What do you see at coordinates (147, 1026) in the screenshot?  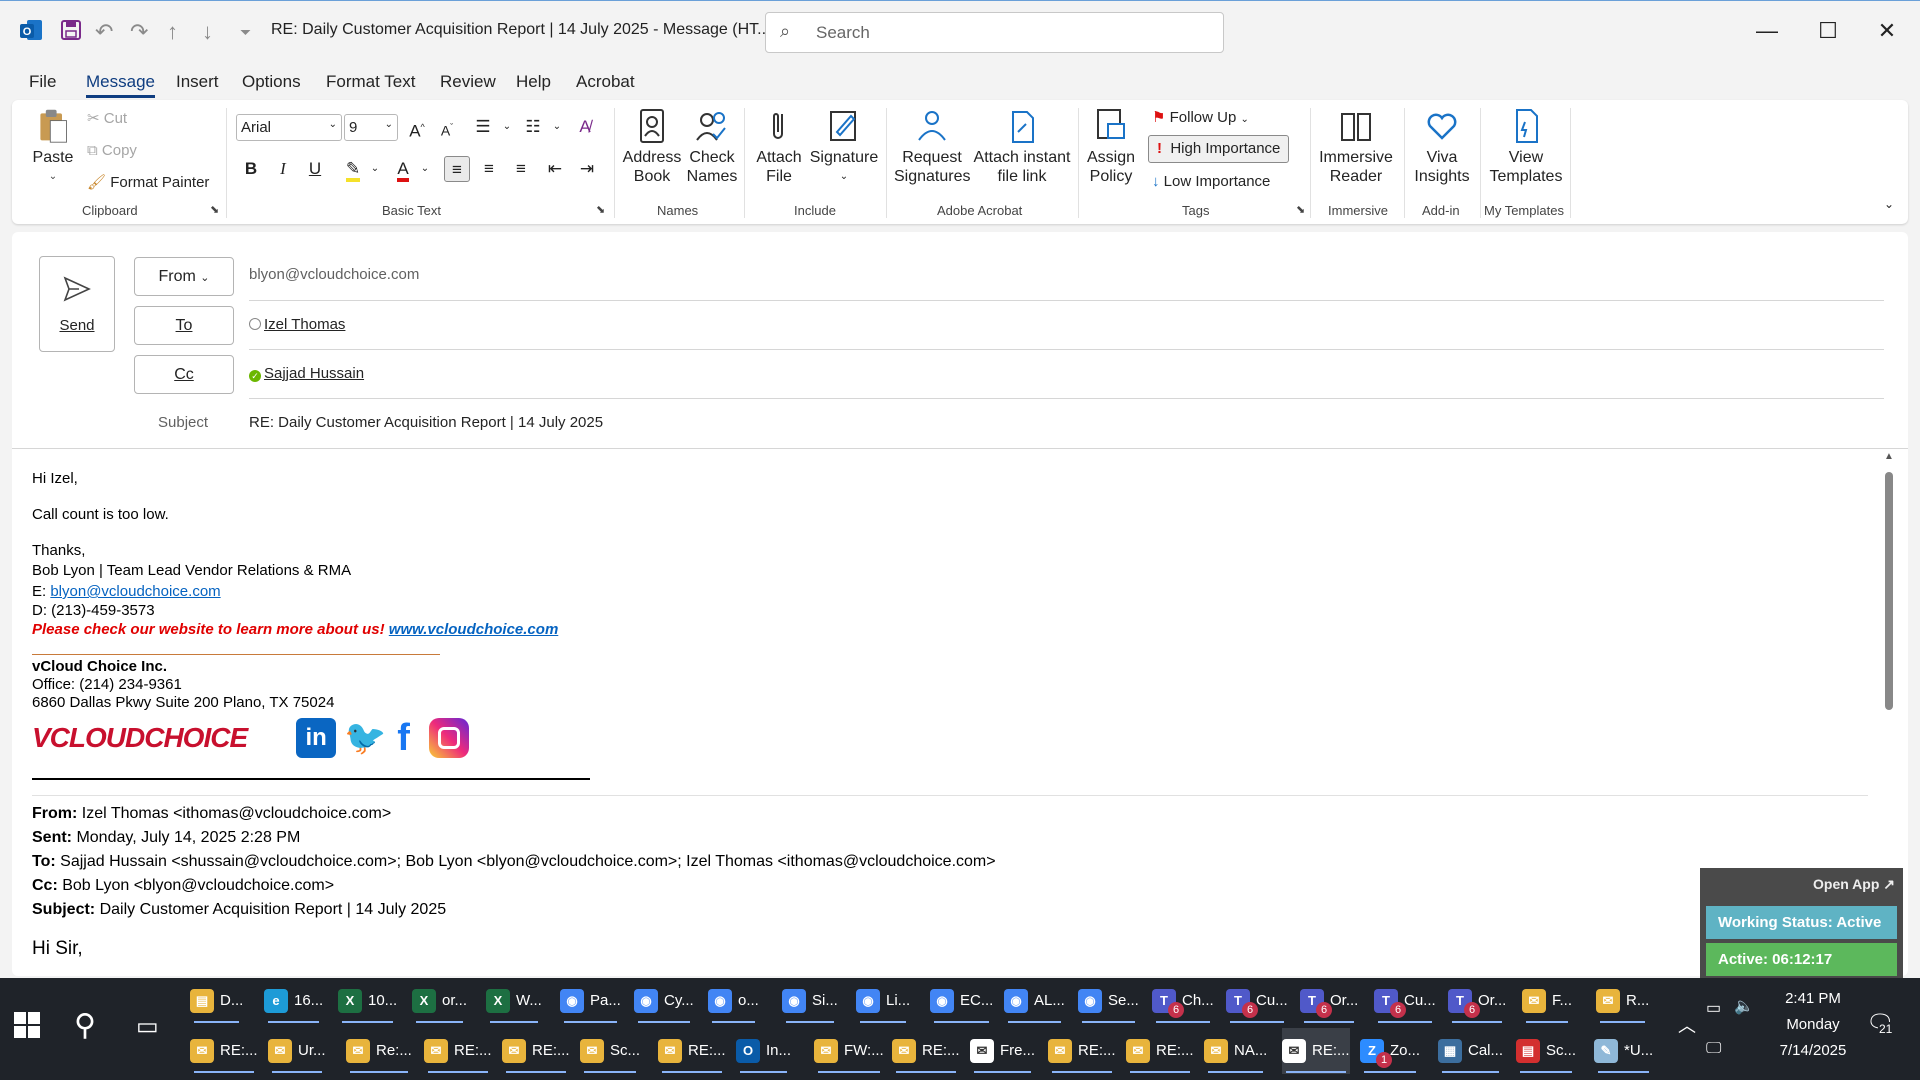 I see `task-view-icon: ▭` at bounding box center [147, 1026].